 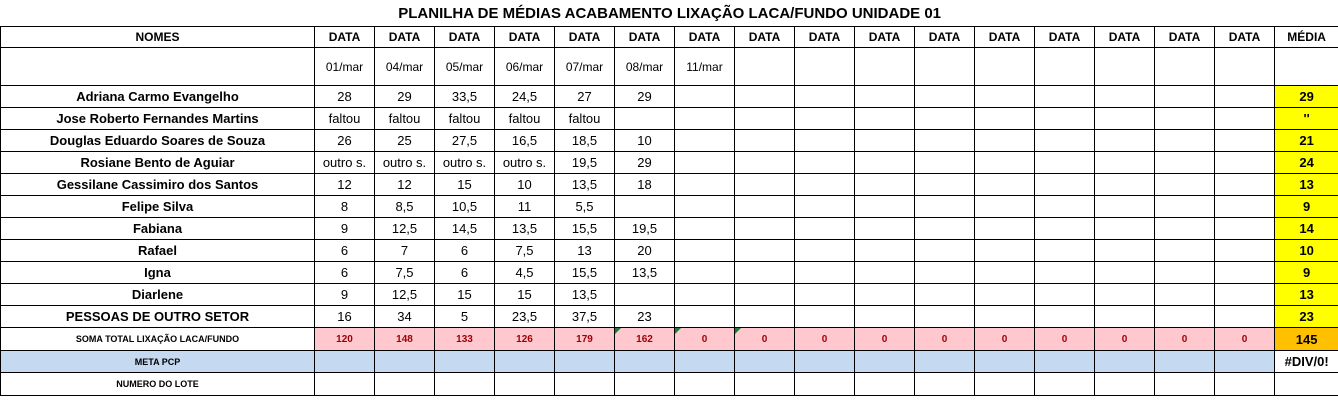 What do you see at coordinates (584, 339) in the screenshot?
I see `soma-value: 179` at bounding box center [584, 339].